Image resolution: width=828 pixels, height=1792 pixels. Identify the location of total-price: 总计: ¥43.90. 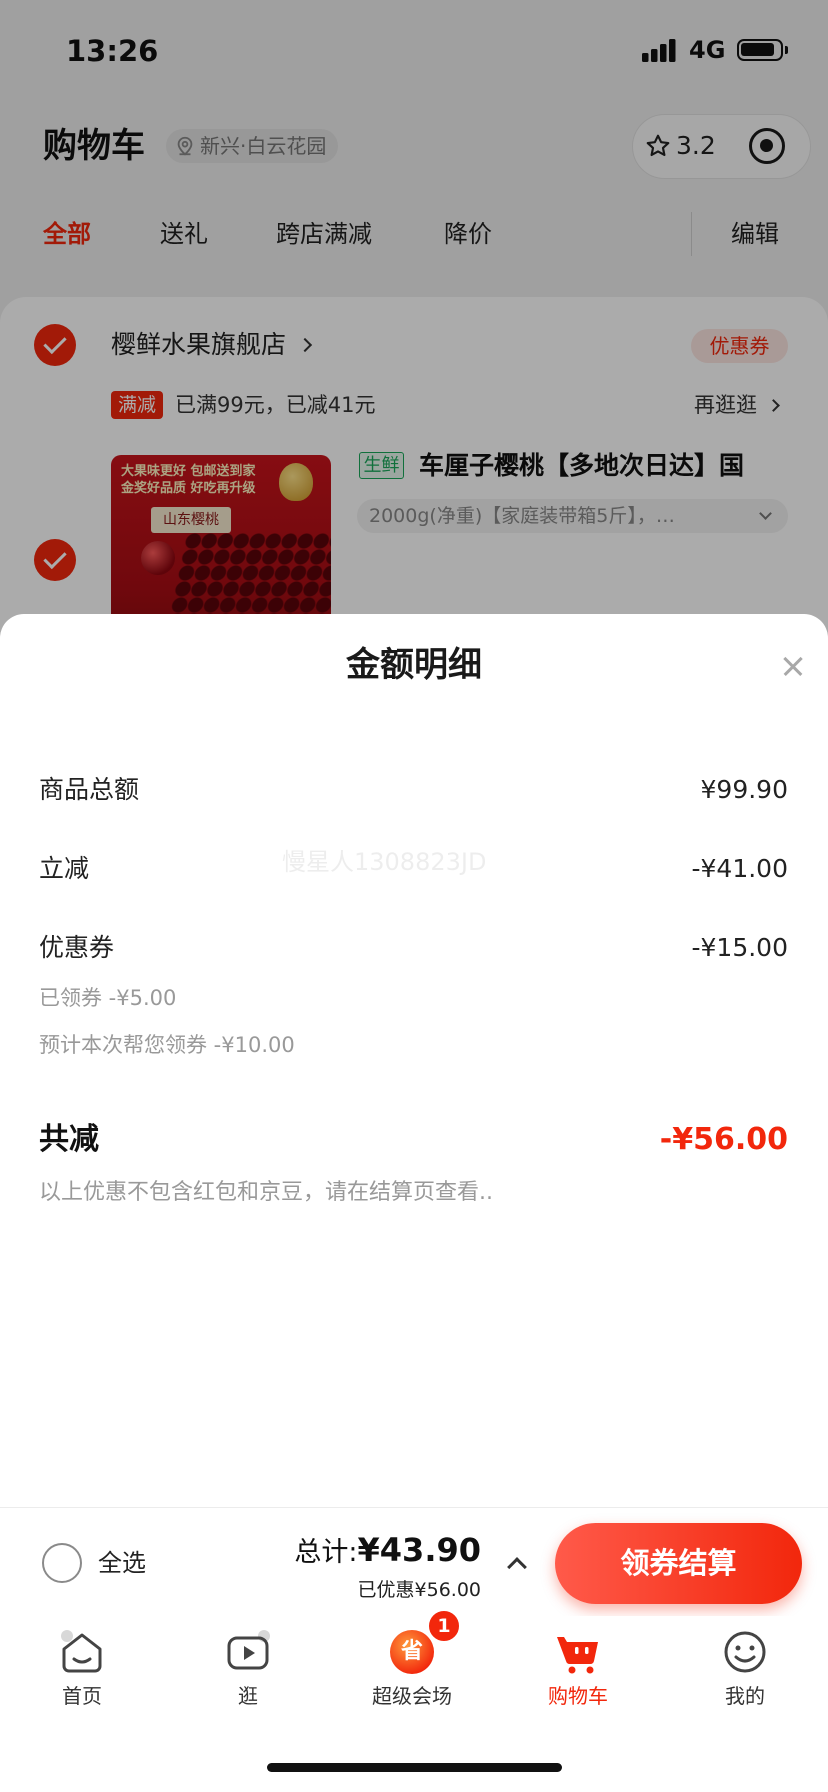
(387, 1551).